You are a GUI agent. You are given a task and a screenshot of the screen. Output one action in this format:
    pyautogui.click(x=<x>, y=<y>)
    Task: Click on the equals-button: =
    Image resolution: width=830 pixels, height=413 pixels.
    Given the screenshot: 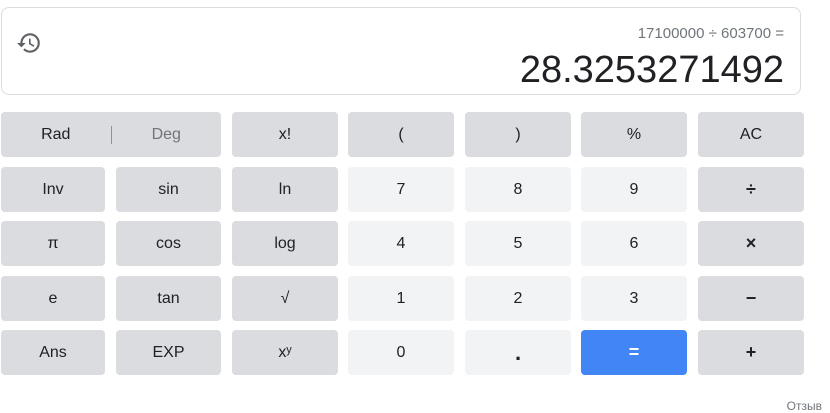 What is the action you would take?
    pyautogui.click(x=634, y=352)
    